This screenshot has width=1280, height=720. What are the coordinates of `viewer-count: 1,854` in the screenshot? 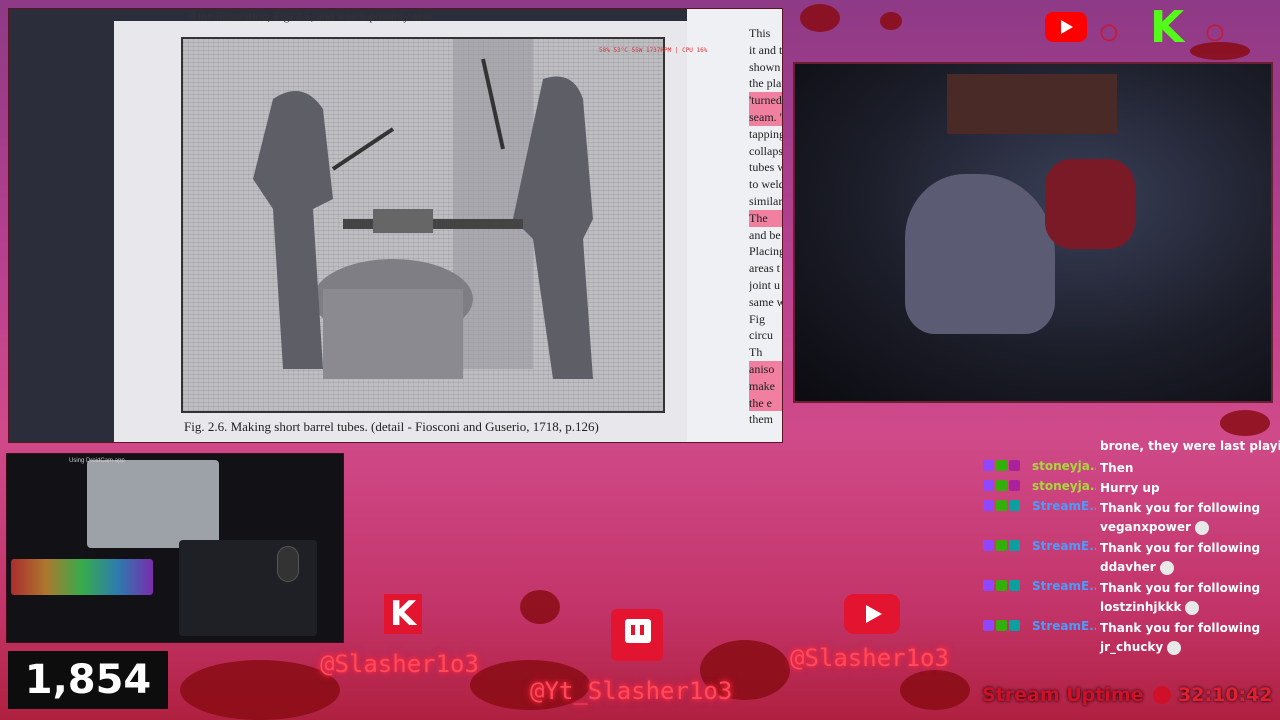 It's located at (88, 680).